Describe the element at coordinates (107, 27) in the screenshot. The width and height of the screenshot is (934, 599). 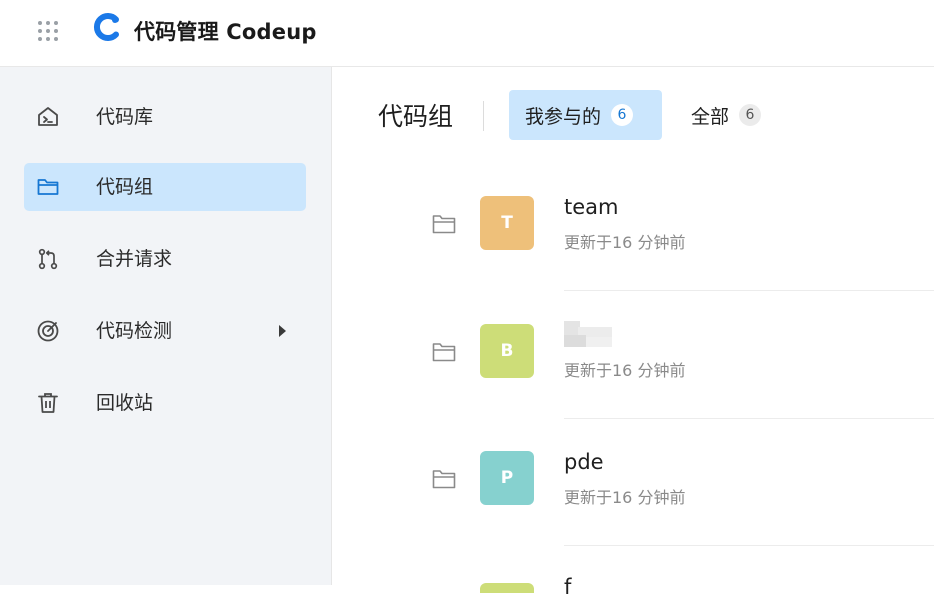
I see `codeup-logo` at that location.